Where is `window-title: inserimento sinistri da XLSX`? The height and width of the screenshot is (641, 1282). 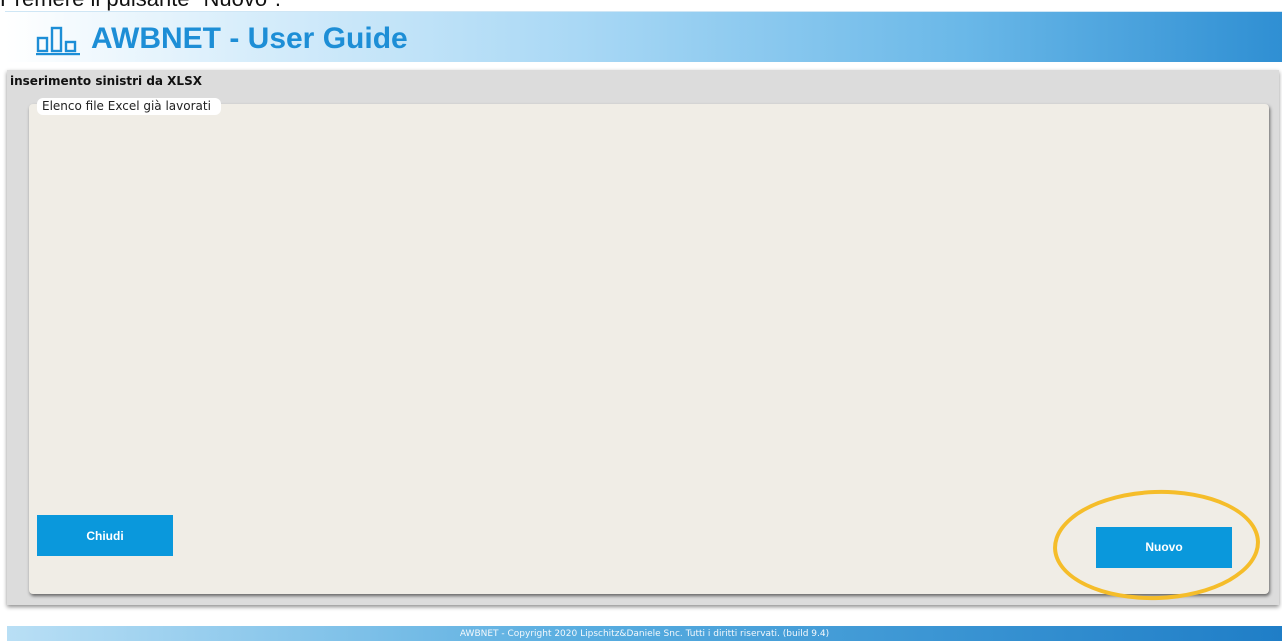
window-title: inserimento sinistri da XLSX is located at coordinates (106, 81).